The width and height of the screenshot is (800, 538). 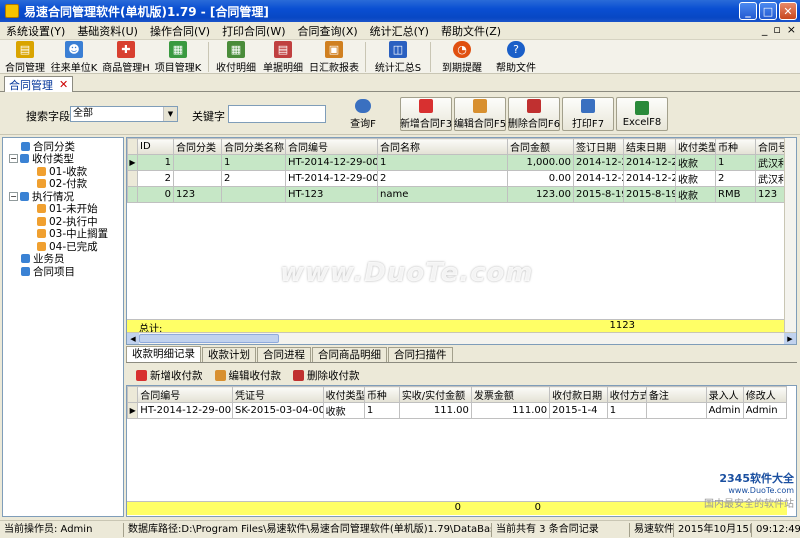 I want to click on table-cell: SK-2015-03-04-00, so click(x=278, y=410).